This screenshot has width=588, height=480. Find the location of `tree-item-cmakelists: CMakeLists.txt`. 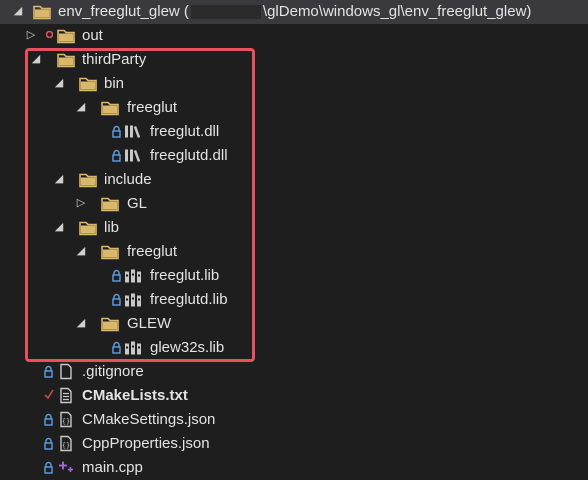

tree-item-cmakelists: CMakeLists.txt is located at coordinates (294, 396).